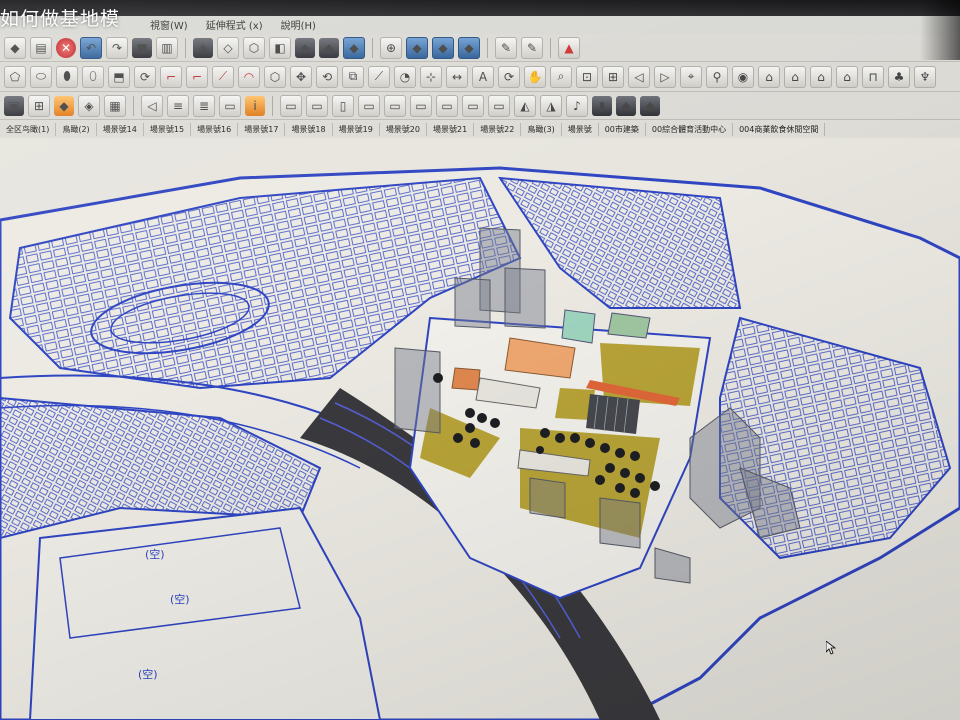 The width and height of the screenshot is (960, 720). What do you see at coordinates (847, 76) in the screenshot?
I see `home-alt-icon: ⌂` at bounding box center [847, 76].